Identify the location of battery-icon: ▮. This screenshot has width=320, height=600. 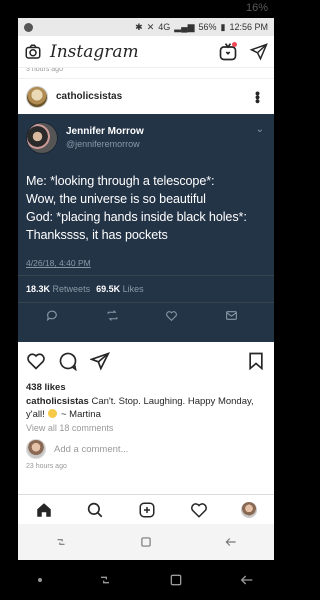
(223, 26).